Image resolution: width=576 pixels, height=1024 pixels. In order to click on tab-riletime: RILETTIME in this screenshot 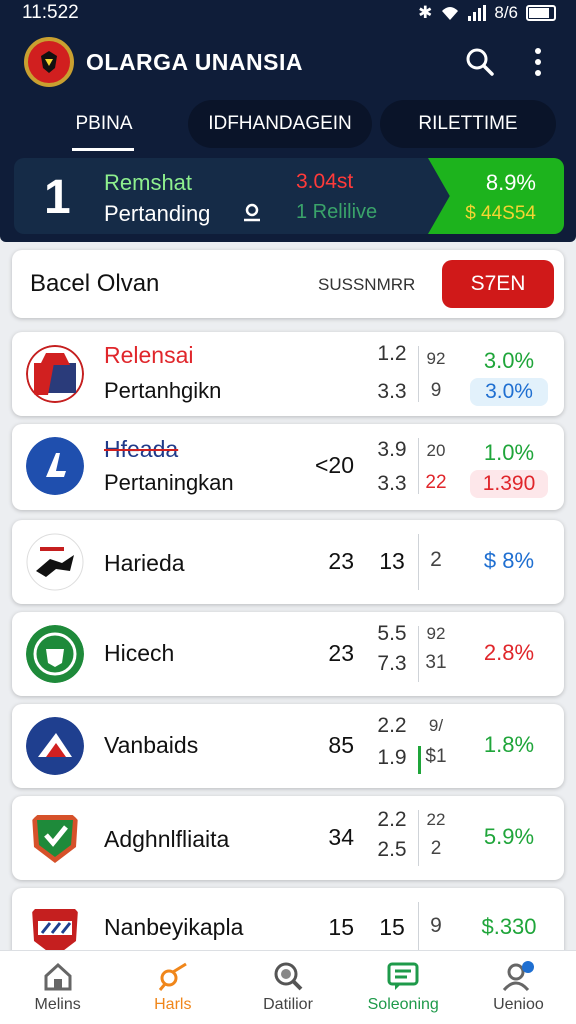, I will do `click(468, 124)`.